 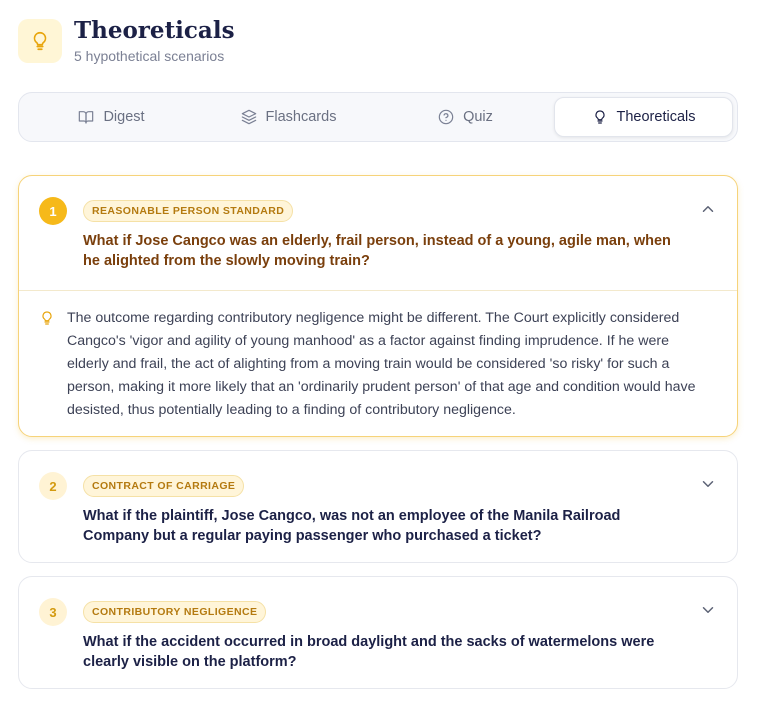 I want to click on page-header: Theoreticals 5 hypothetical scenarios, so click(x=126, y=42).